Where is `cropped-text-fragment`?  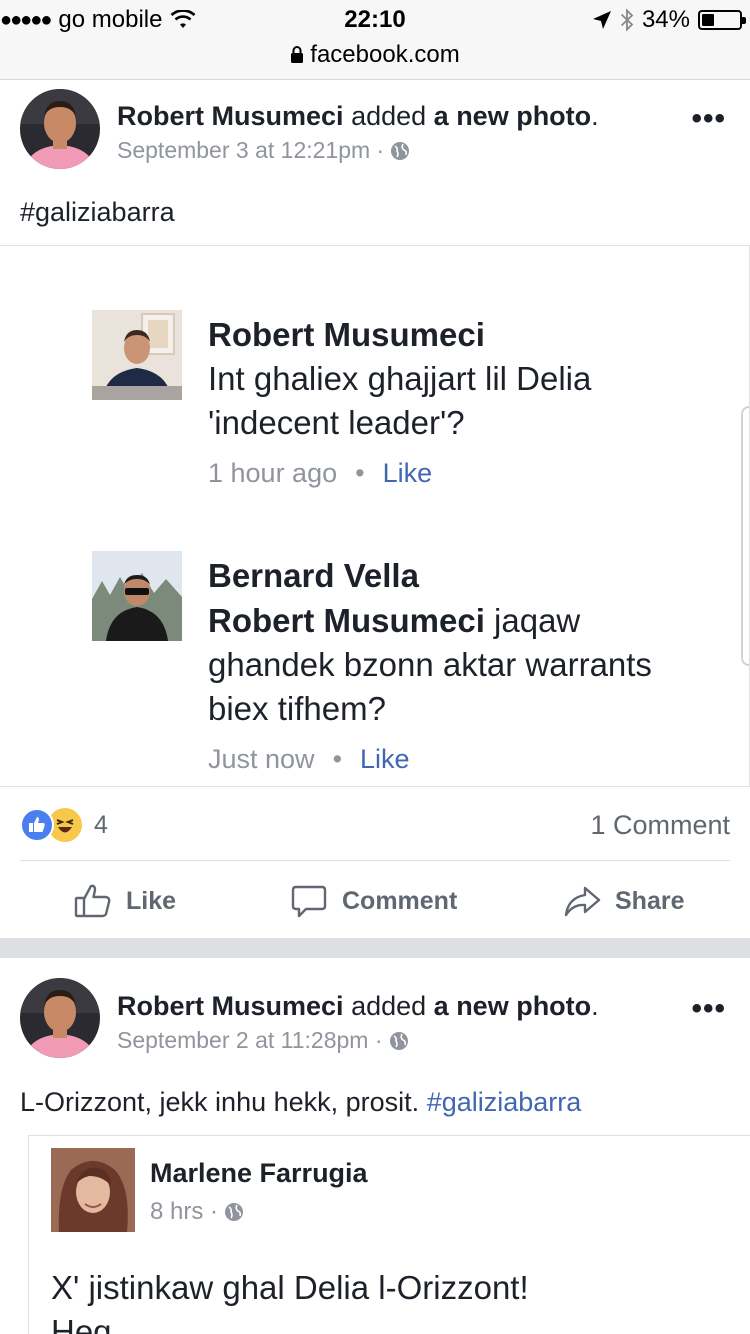
cropped-text-fragment is located at coordinates (320, 247).